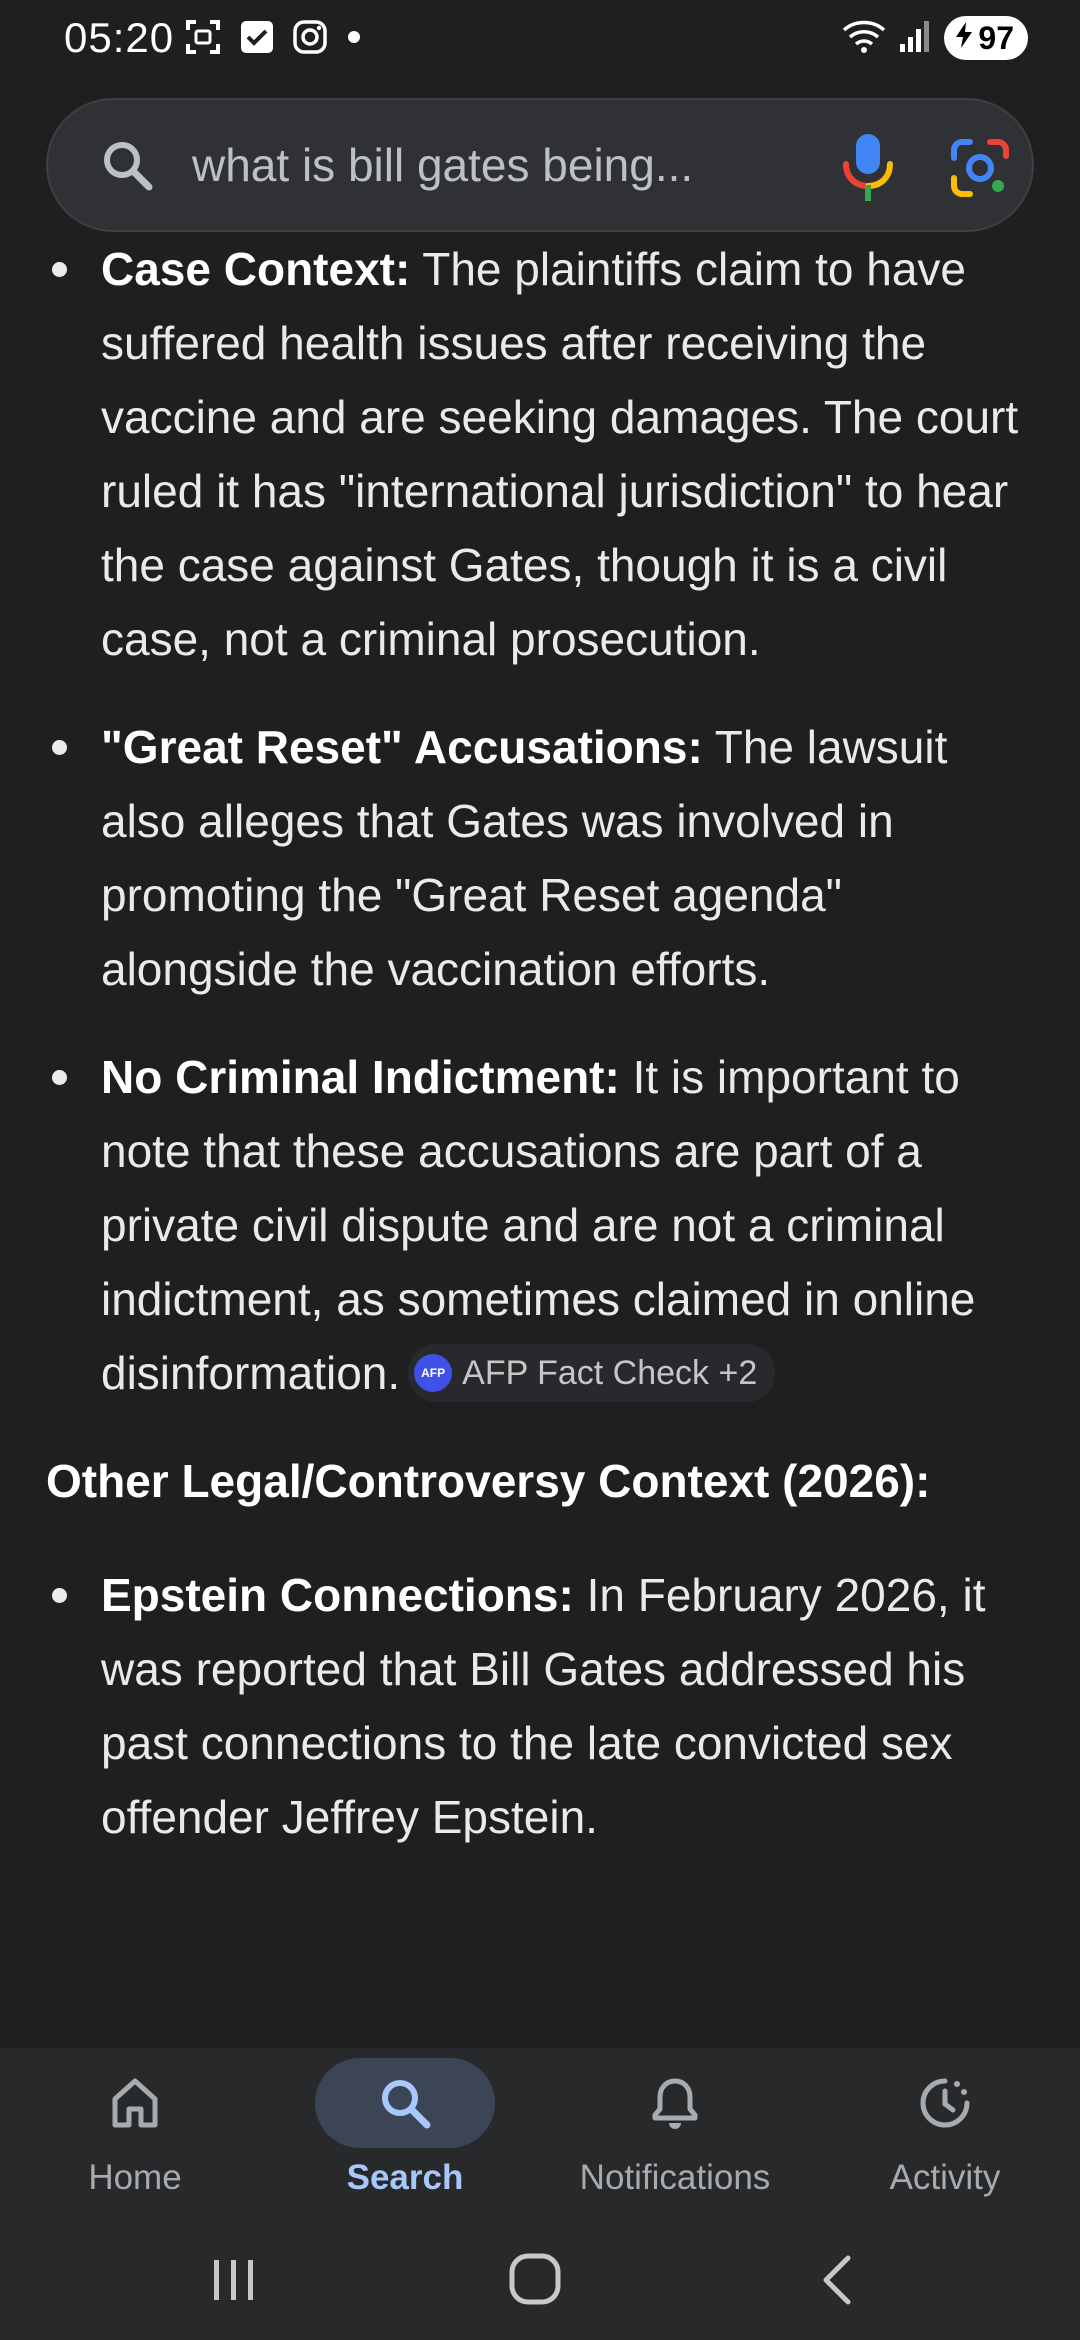 The image size is (1080, 2340). I want to click on bullet-label: Case Context:, so click(256, 269).